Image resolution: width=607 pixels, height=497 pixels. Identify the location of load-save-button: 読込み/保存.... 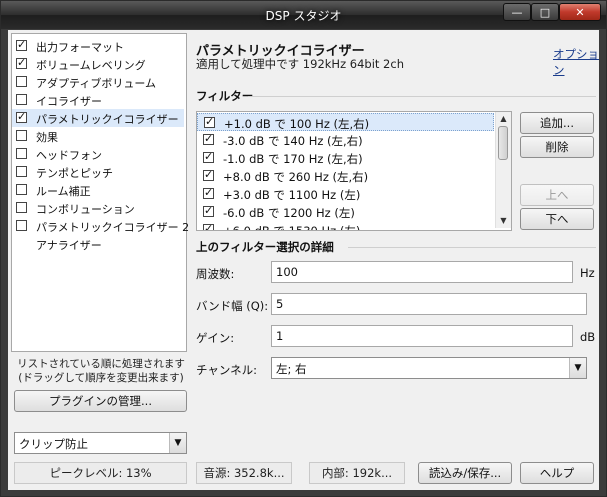
(465, 473).